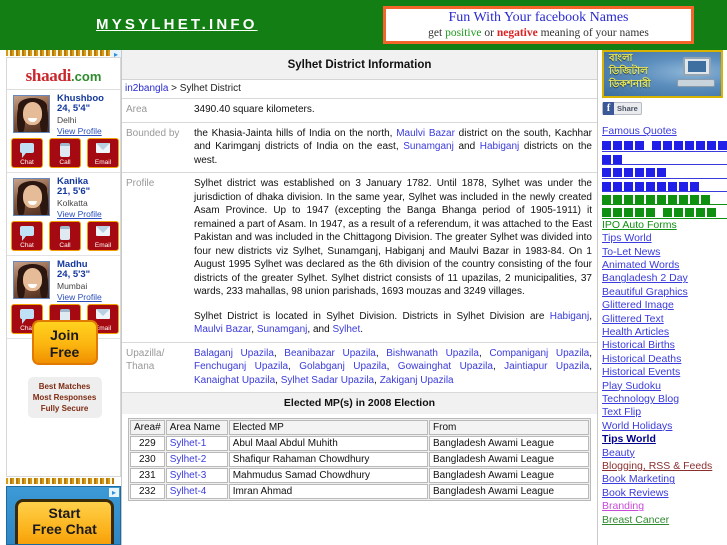 This screenshot has width=727, height=545. I want to click on sidebar-link-branding: Branding, so click(664, 506).